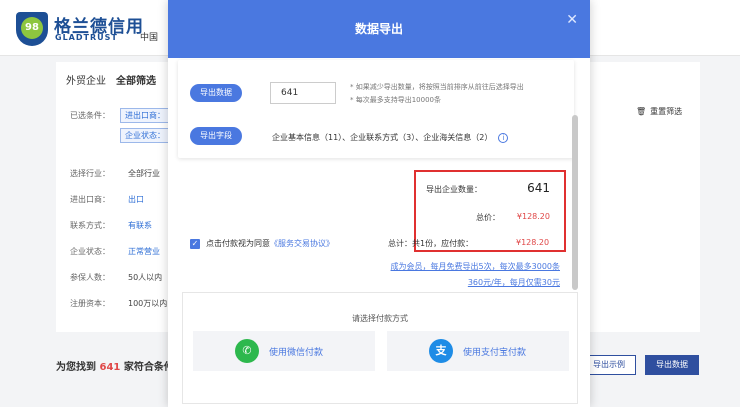  I want to click on region-selector: 中国, so click(149, 36).